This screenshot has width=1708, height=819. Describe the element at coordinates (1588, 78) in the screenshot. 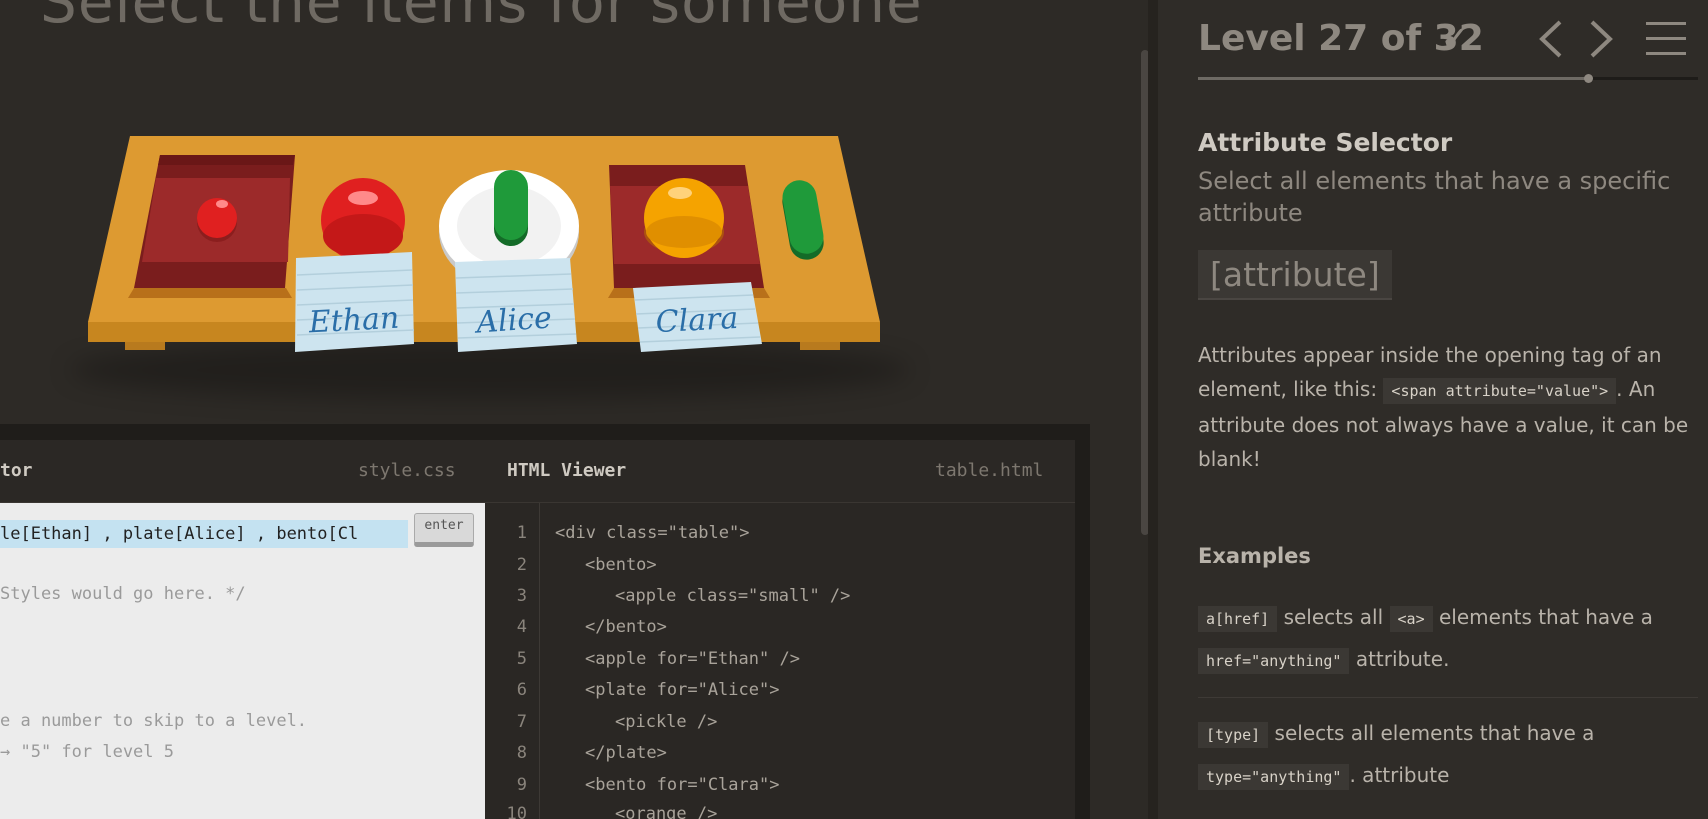

I see `level-progress-marker` at that location.